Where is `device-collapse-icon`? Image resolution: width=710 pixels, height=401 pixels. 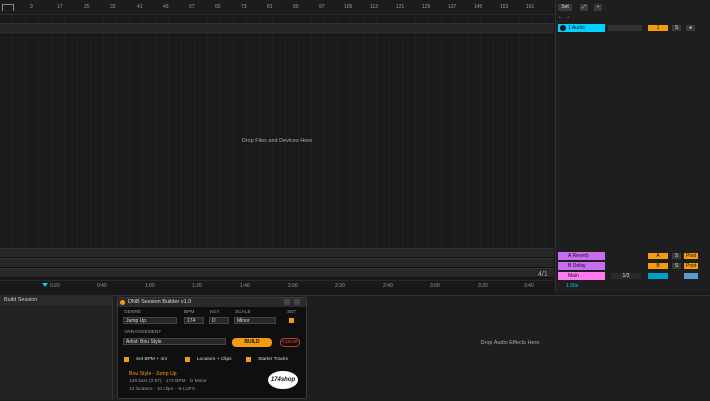 device-collapse-icon is located at coordinates (297, 302).